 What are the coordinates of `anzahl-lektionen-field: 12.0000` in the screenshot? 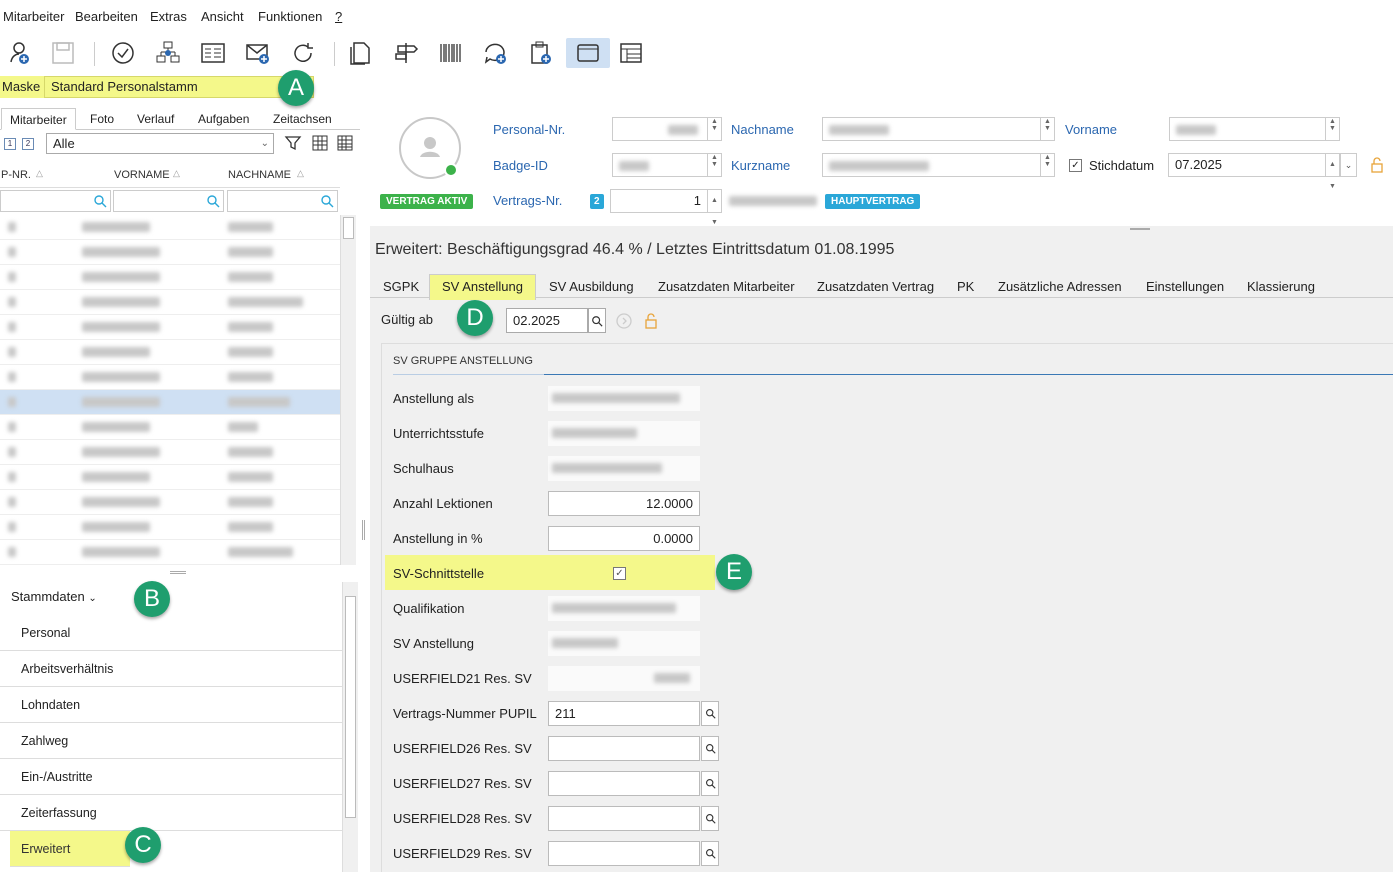 It's located at (624, 503).